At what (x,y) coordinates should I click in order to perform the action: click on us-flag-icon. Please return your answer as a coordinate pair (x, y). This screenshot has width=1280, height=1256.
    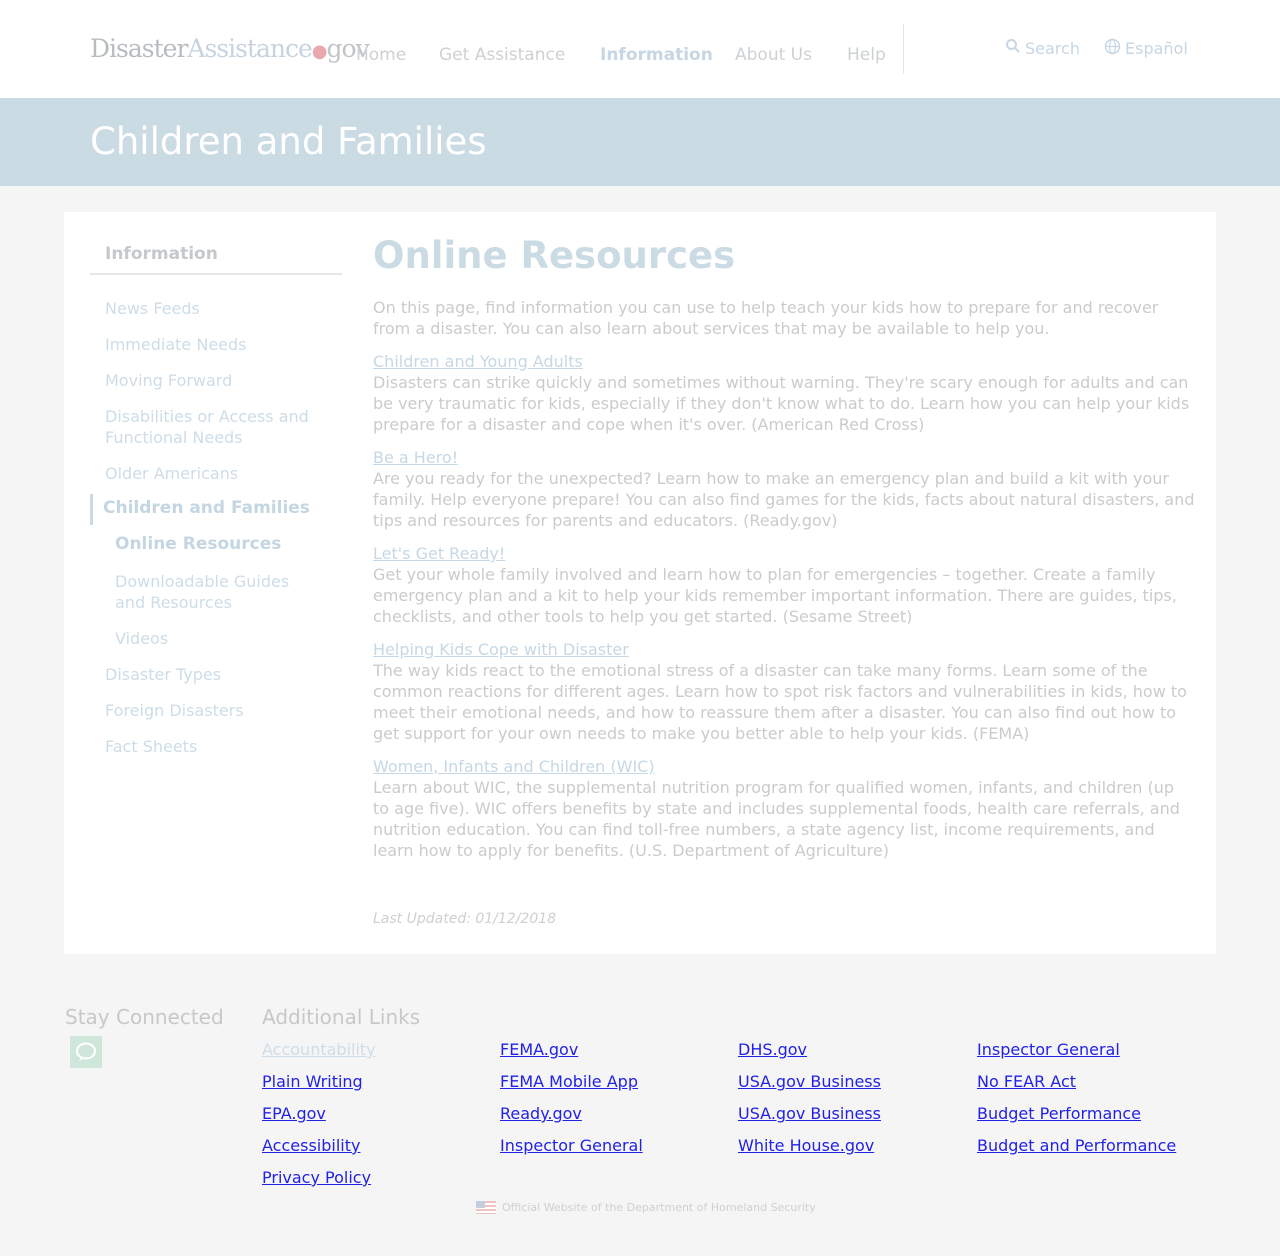
    Looking at the image, I should click on (486, 1207).